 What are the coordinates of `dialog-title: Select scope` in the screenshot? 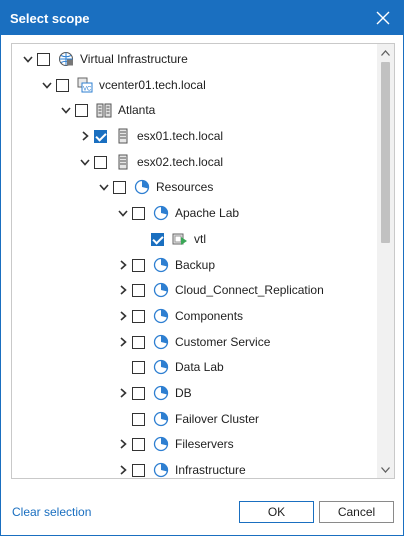 It's located at (50, 18).